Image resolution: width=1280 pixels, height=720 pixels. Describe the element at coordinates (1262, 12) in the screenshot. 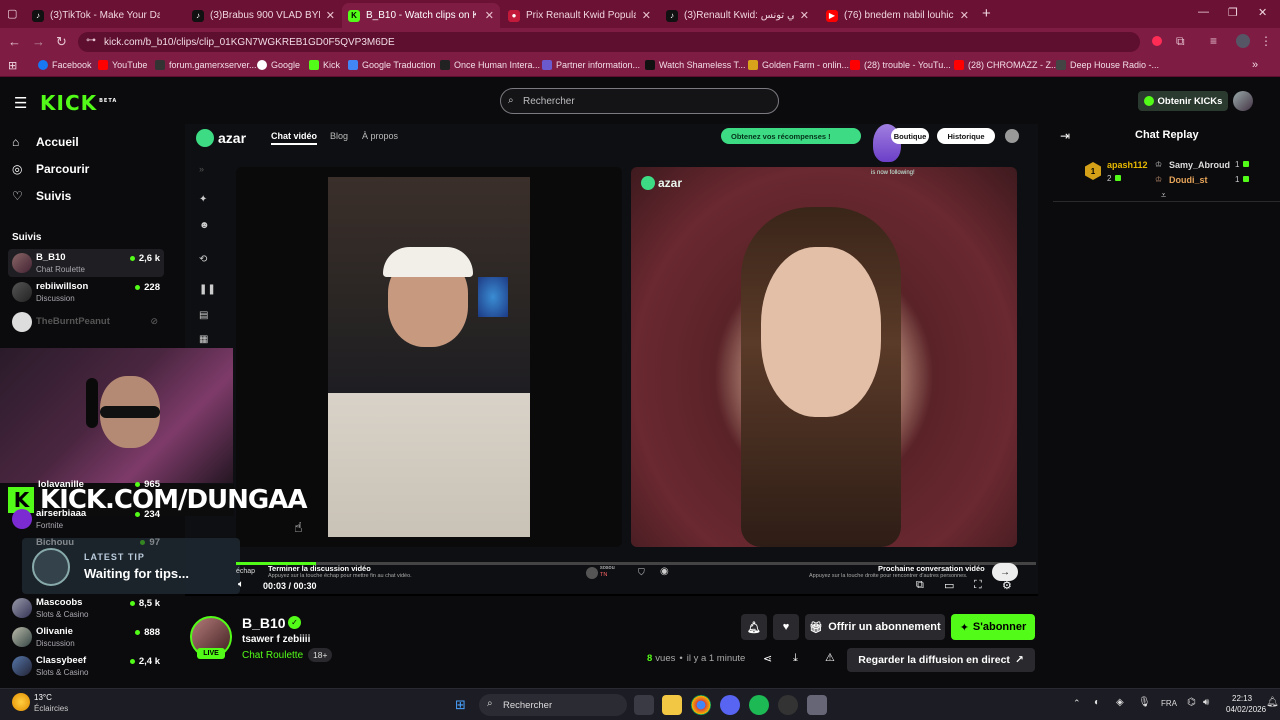

I see `close-window-icon: ✕` at that location.